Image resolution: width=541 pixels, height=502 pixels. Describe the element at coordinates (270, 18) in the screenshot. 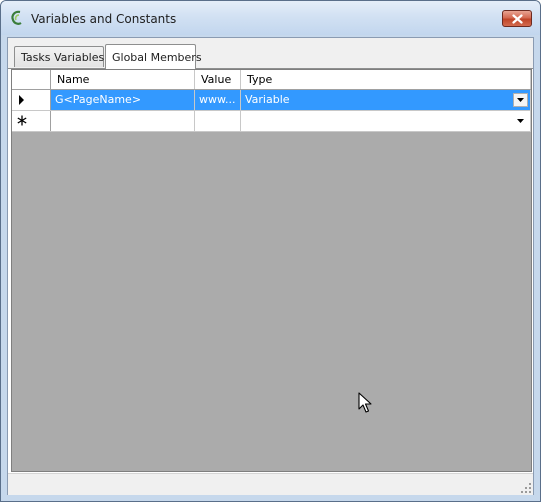

I see `title-bar: Variables and Constants` at that location.